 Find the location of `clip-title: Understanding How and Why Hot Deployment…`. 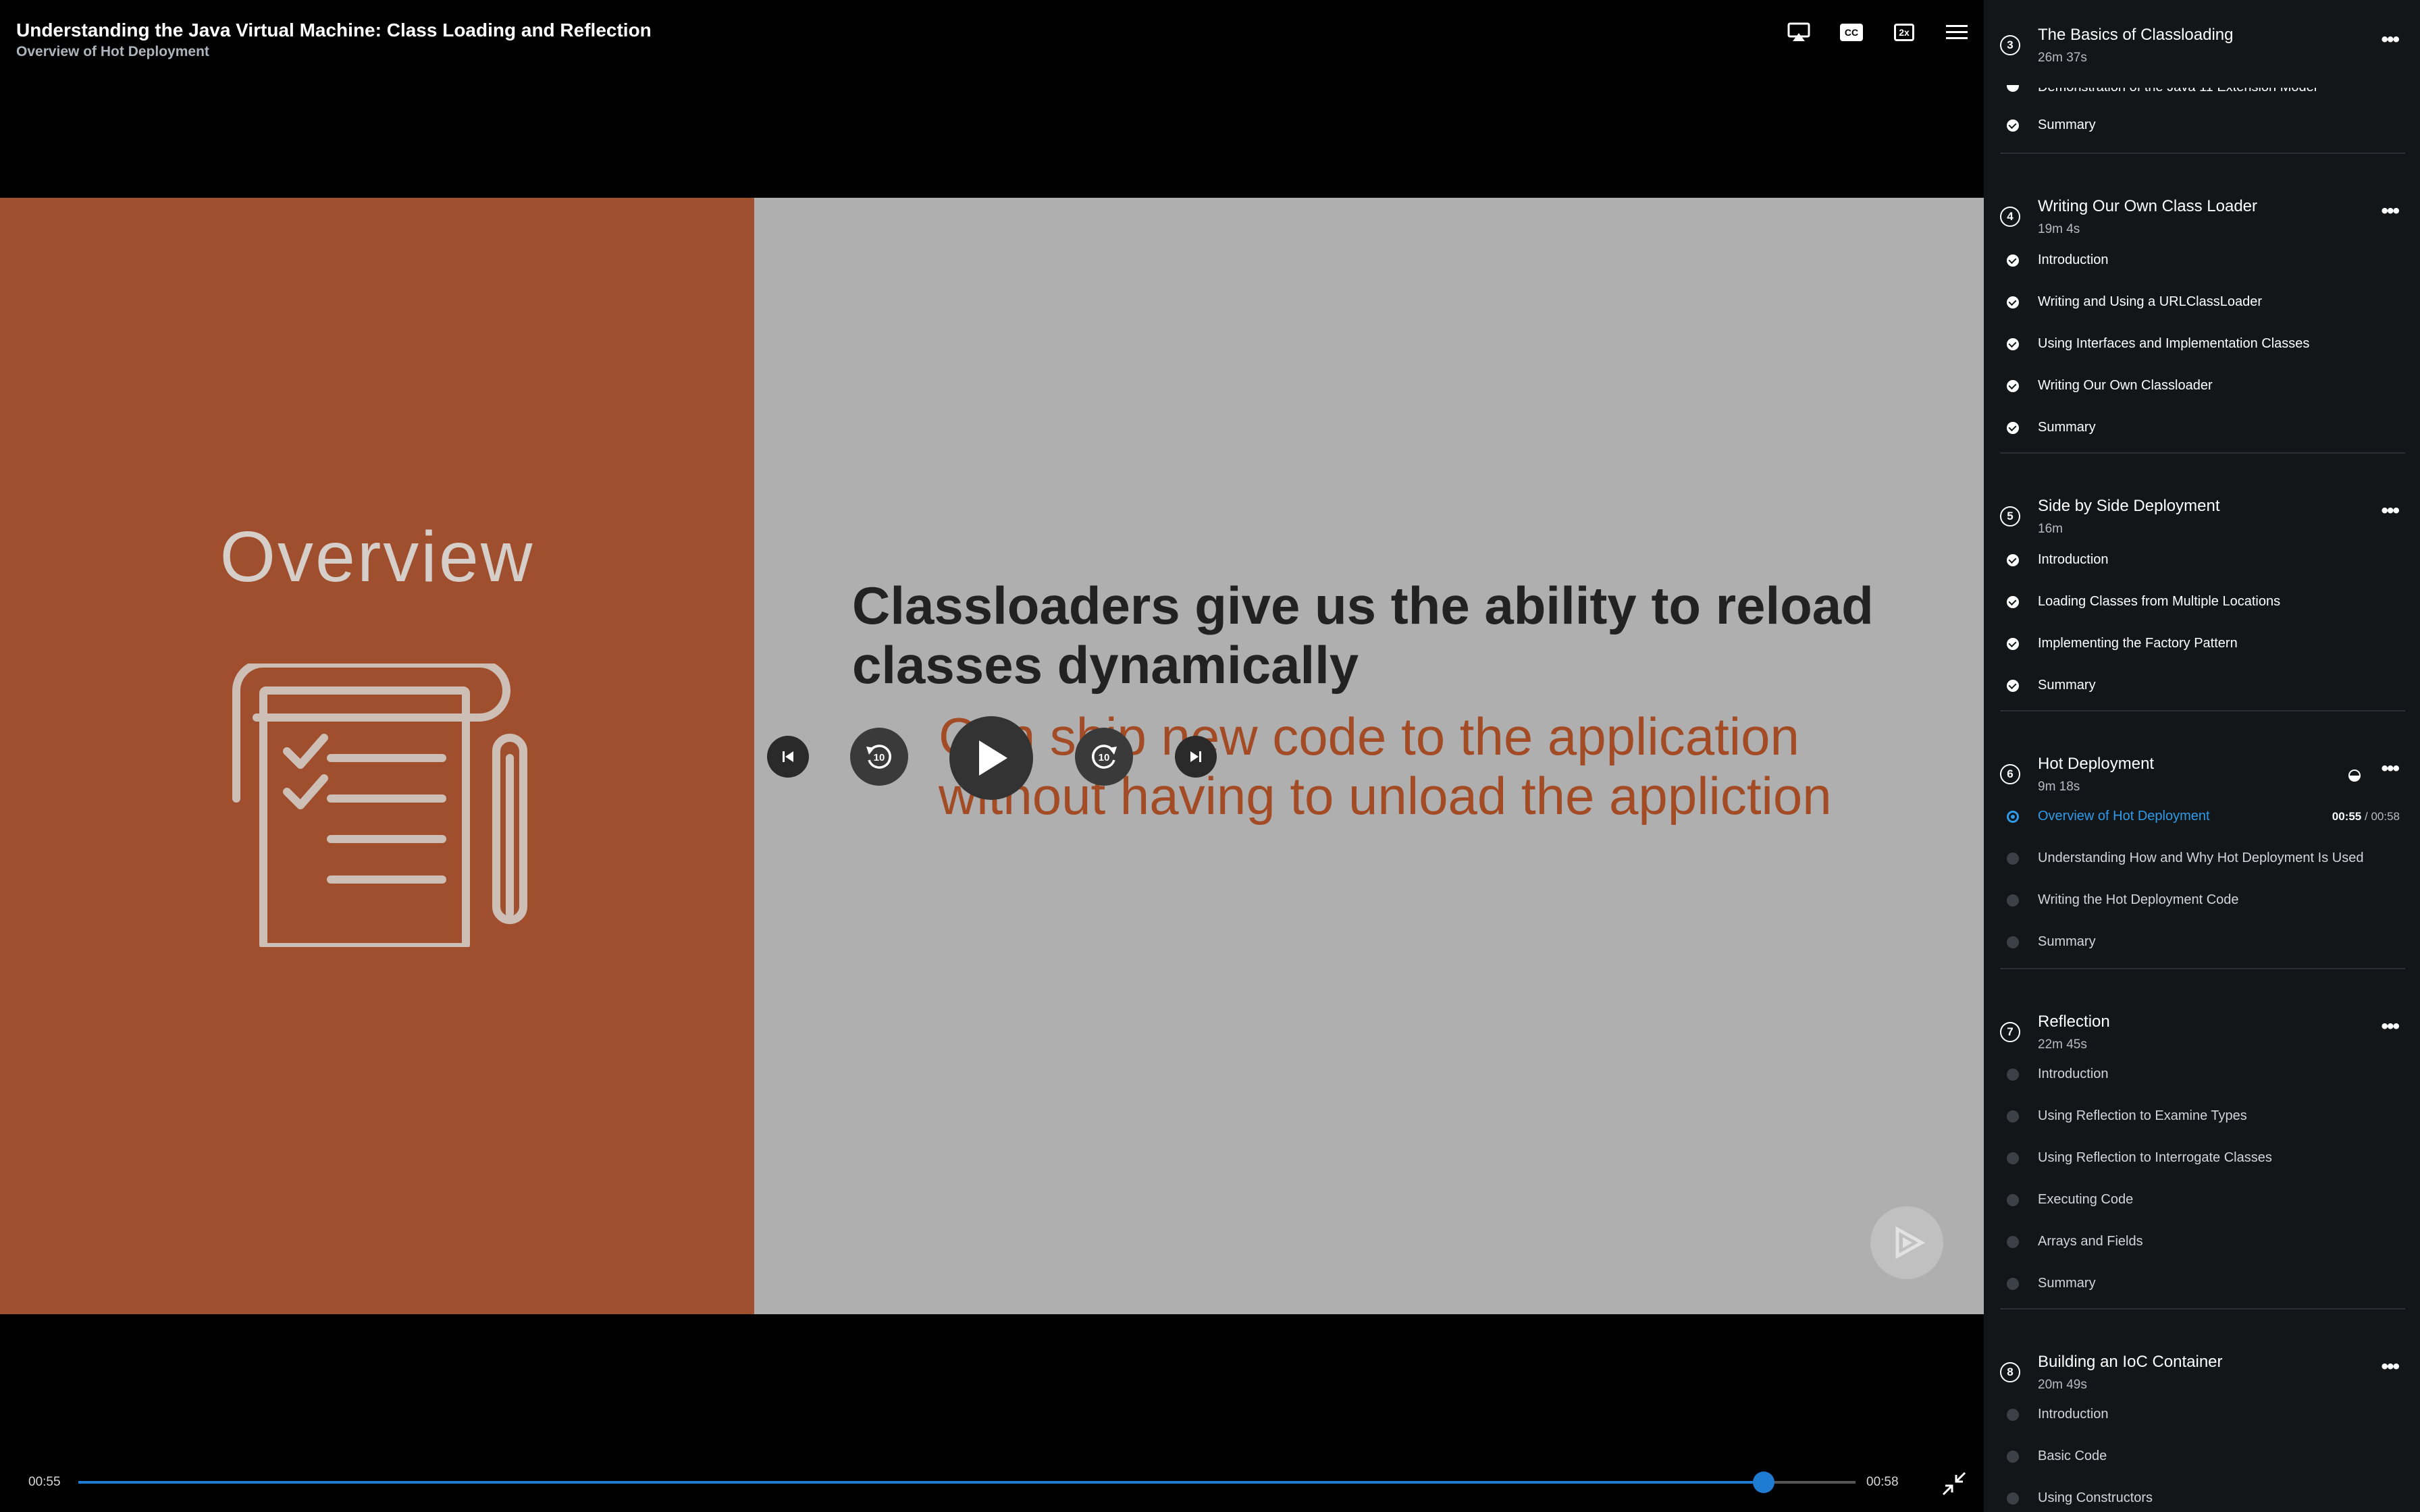

clip-title: Understanding How and Why Hot Deployment… is located at coordinates (2201, 857).